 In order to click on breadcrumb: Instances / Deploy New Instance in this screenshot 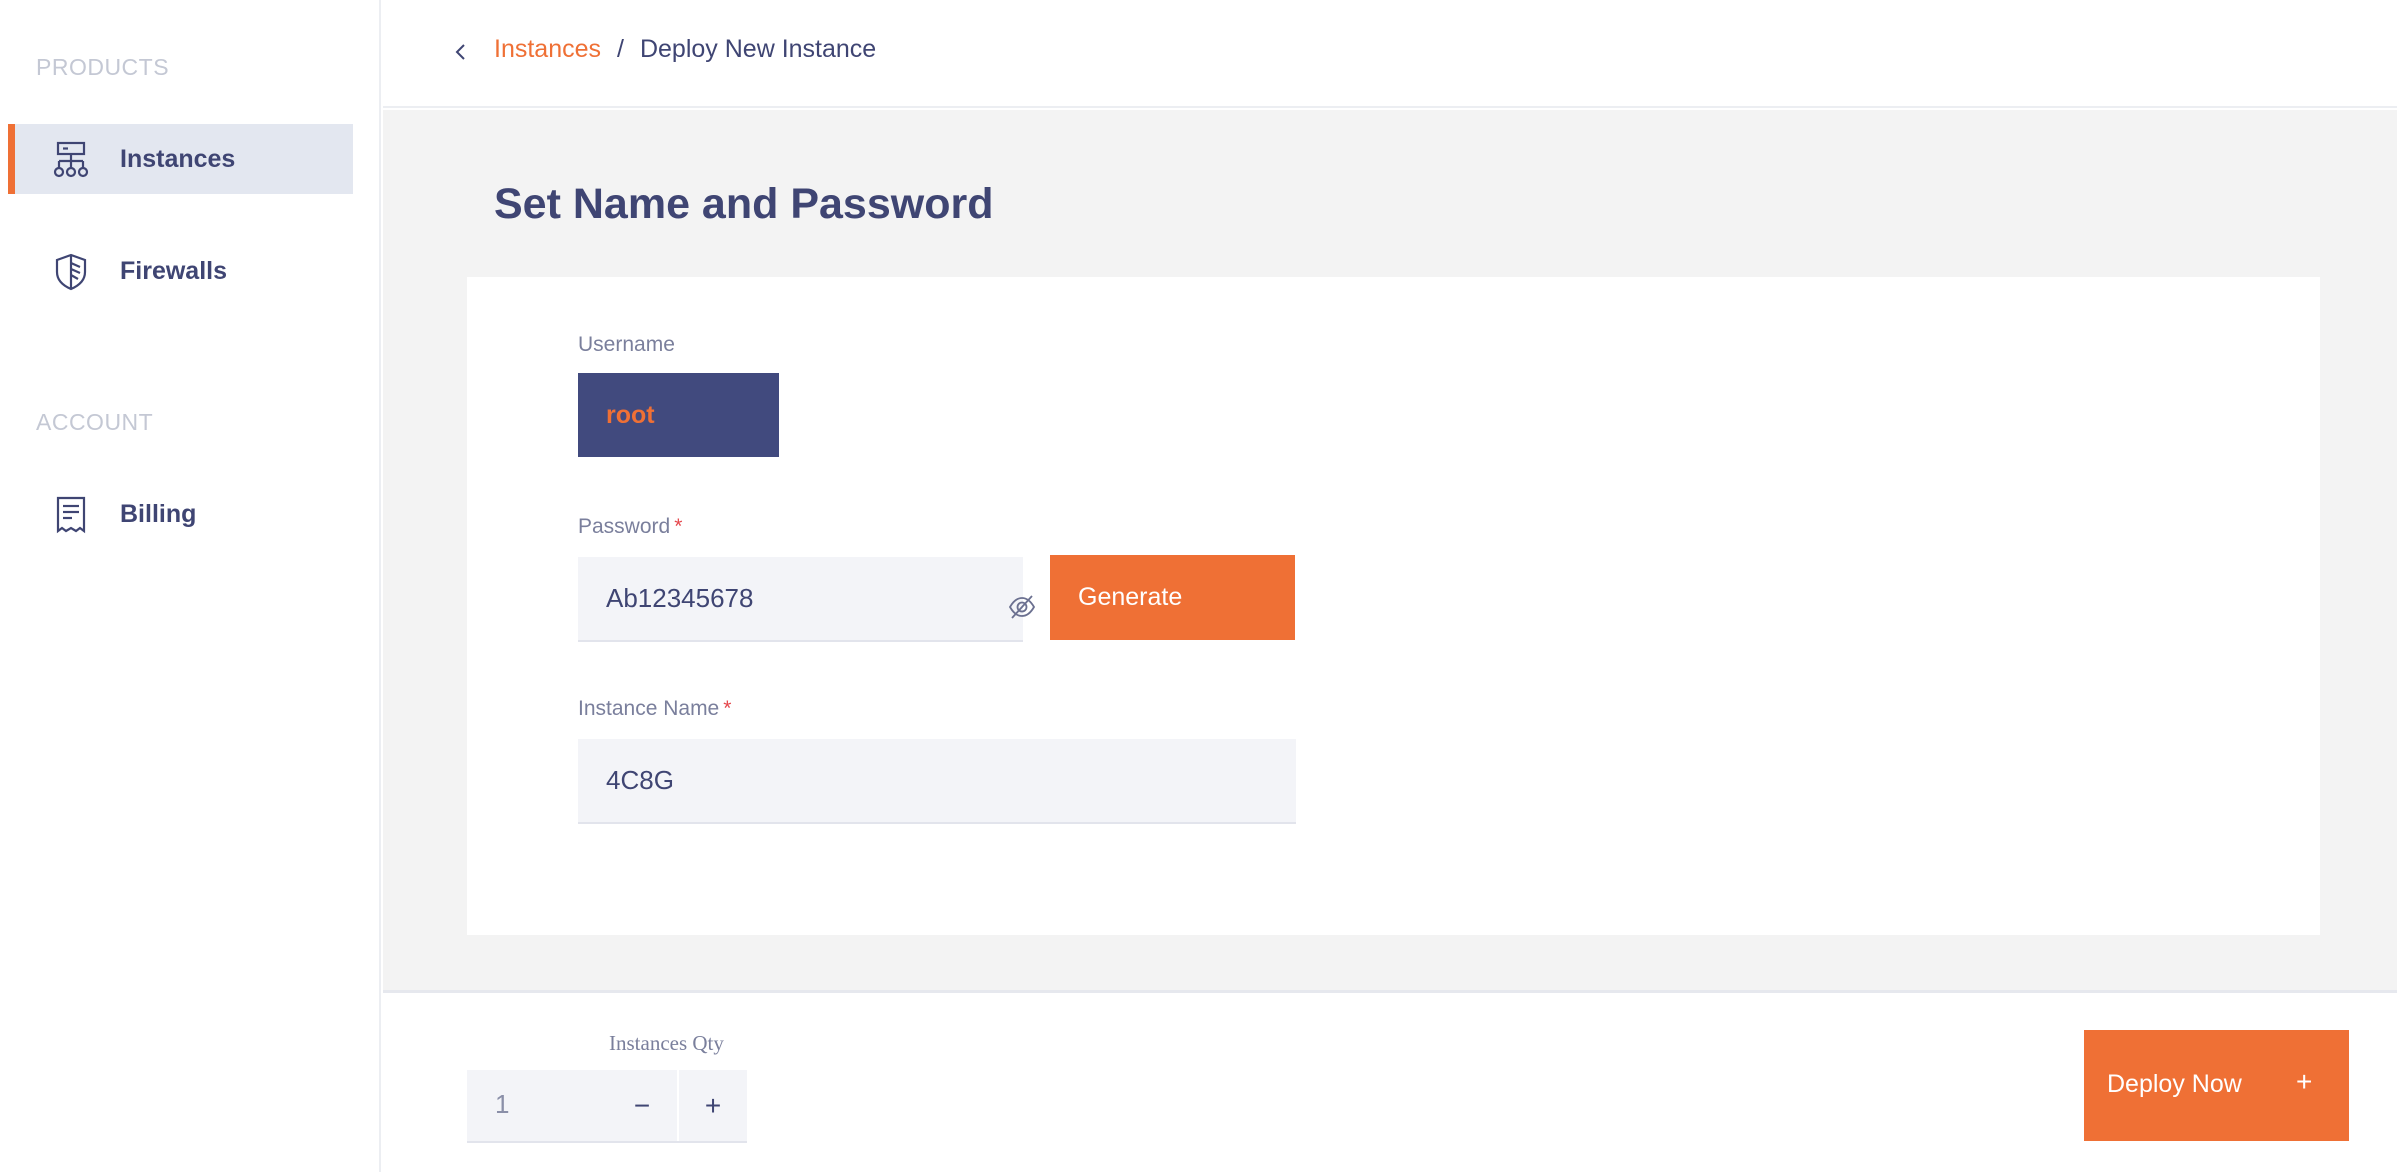, I will do `click(685, 49)`.